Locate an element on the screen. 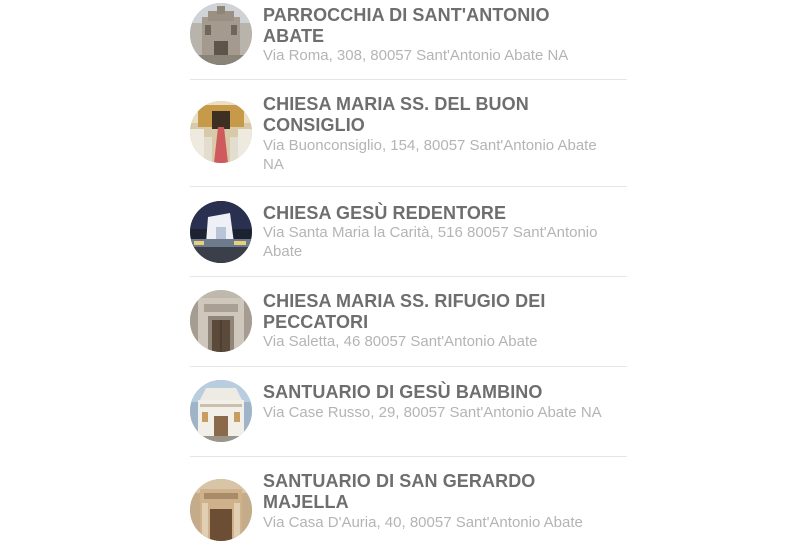  church-address: Via Saletta, 46 80057 Sant'Antonio Abate is located at coordinates (400, 341).